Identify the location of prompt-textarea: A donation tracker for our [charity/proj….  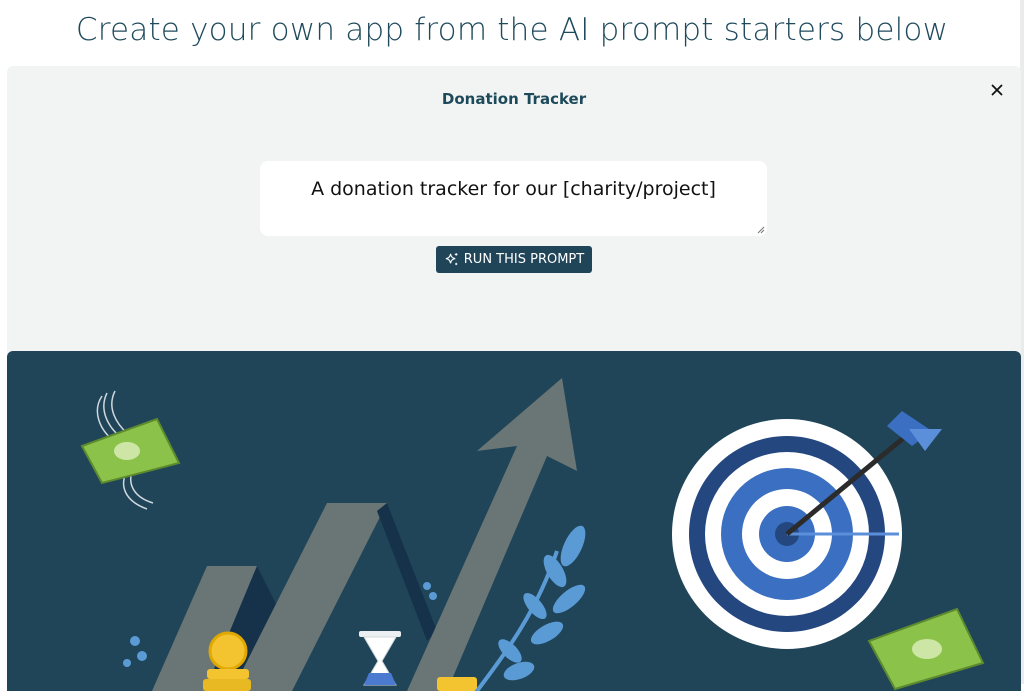
(513, 198).